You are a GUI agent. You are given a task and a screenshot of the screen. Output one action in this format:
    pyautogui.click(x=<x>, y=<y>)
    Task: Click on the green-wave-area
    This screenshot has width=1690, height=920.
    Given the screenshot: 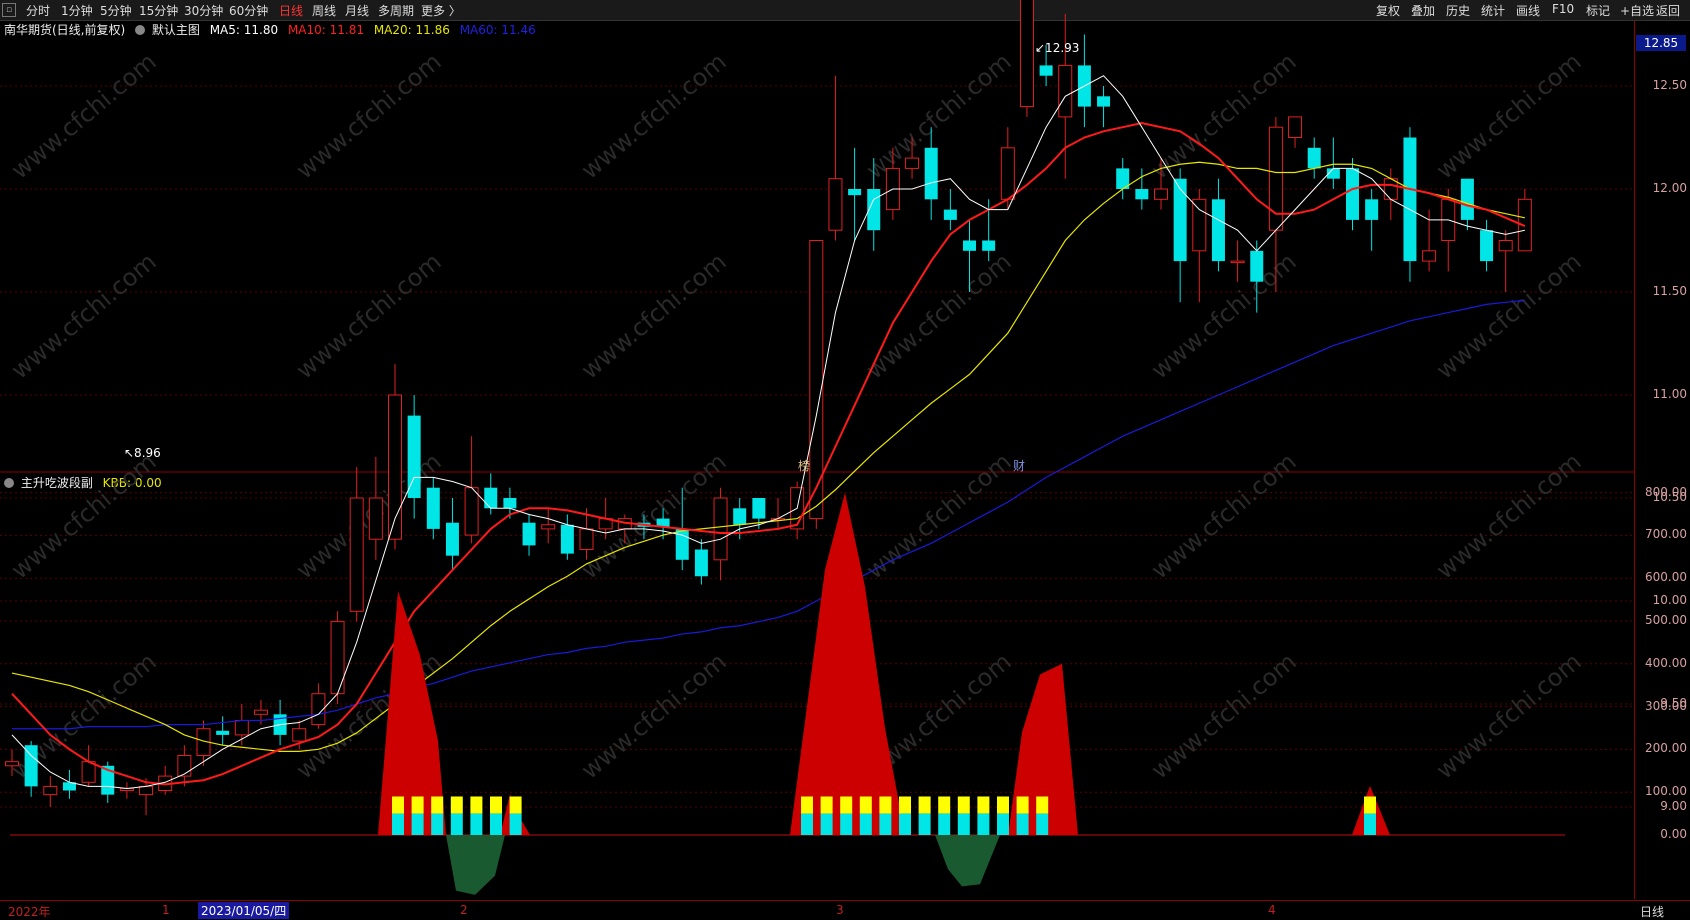 What is the action you would take?
    pyautogui.click(x=967, y=861)
    